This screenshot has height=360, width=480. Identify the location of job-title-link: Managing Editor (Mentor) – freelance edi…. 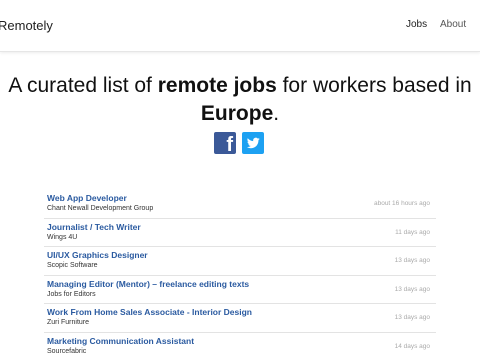
(148, 284).